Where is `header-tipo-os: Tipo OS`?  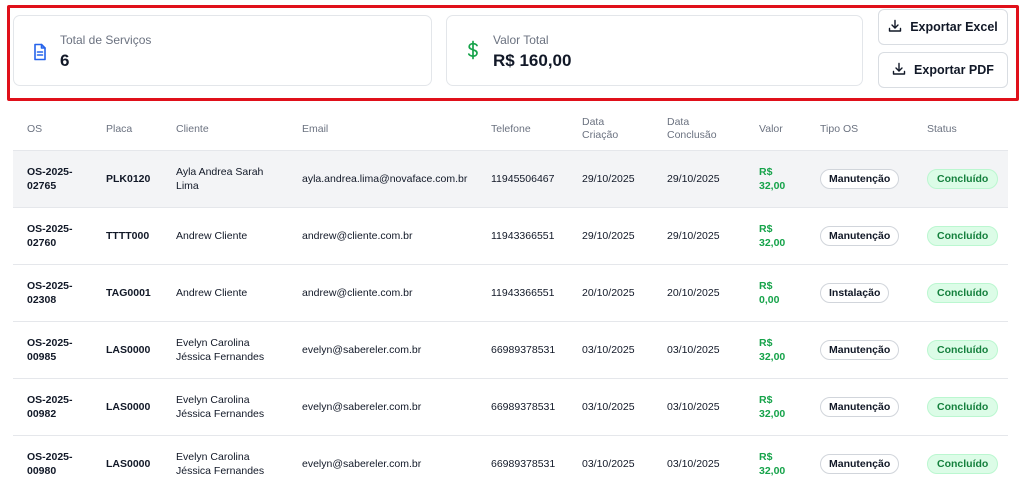 header-tipo-os: Tipo OS is located at coordinates (859, 129).